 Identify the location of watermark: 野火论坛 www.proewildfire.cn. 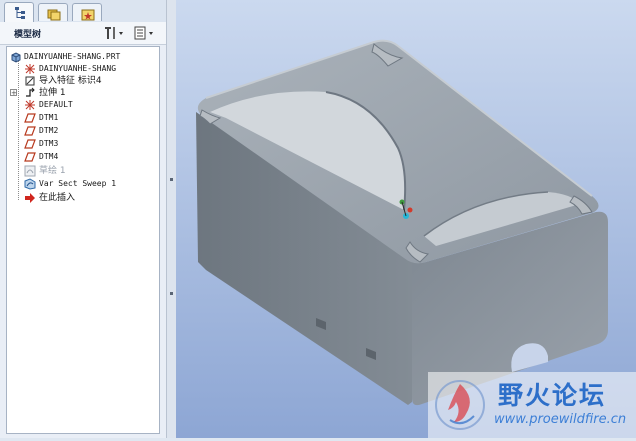
(532, 405).